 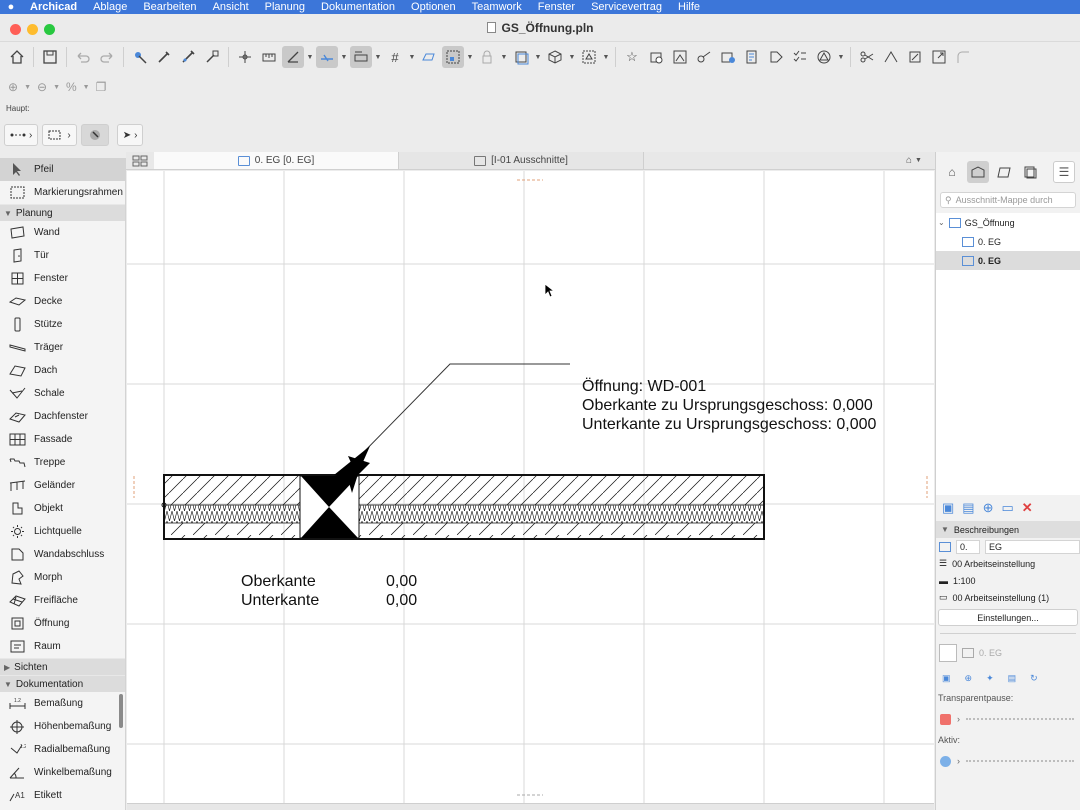 I want to click on menu-ansicht: Ansicht, so click(x=231, y=7).